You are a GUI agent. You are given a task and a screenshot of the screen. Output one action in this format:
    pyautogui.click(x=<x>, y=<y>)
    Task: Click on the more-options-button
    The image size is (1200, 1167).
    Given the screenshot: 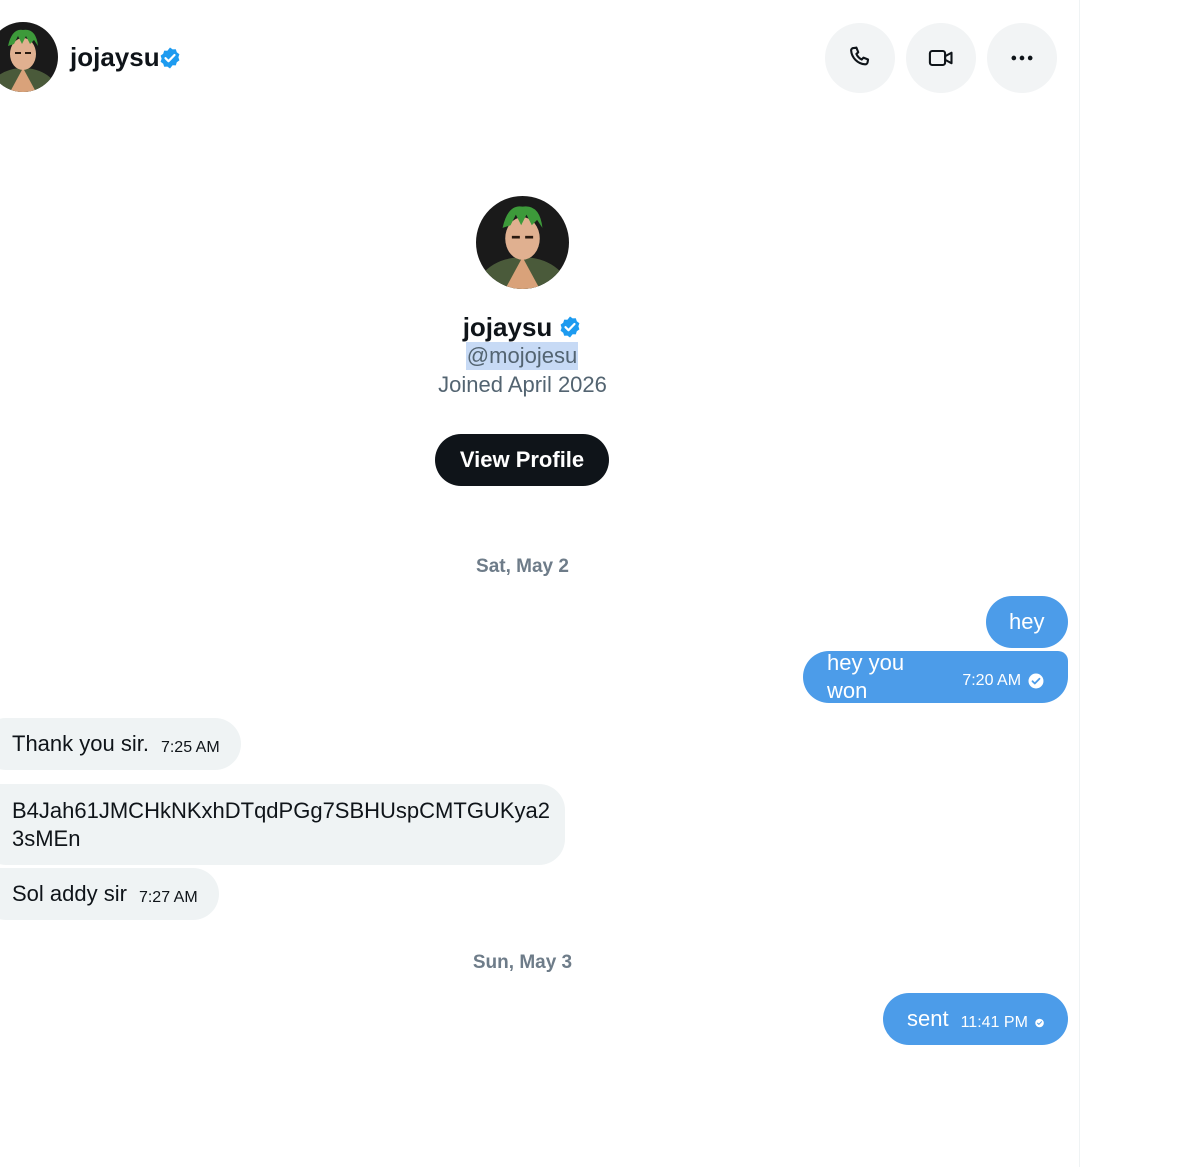 What is the action you would take?
    pyautogui.click(x=1022, y=58)
    